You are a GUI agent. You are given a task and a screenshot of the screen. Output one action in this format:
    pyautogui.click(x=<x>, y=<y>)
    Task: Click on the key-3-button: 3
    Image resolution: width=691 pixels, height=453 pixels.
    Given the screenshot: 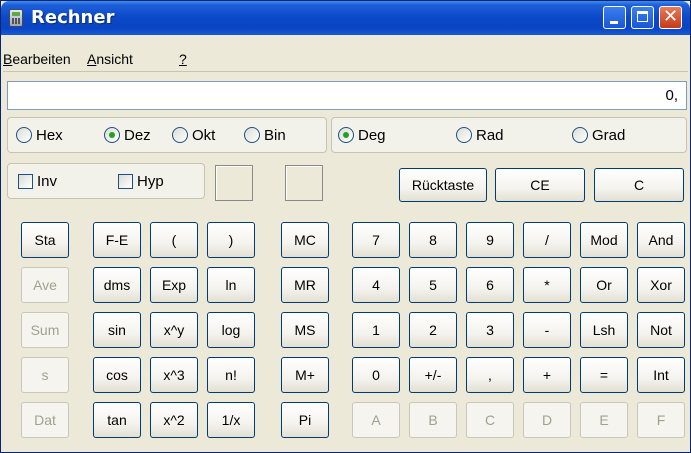 What is the action you would take?
    pyautogui.click(x=490, y=330)
    